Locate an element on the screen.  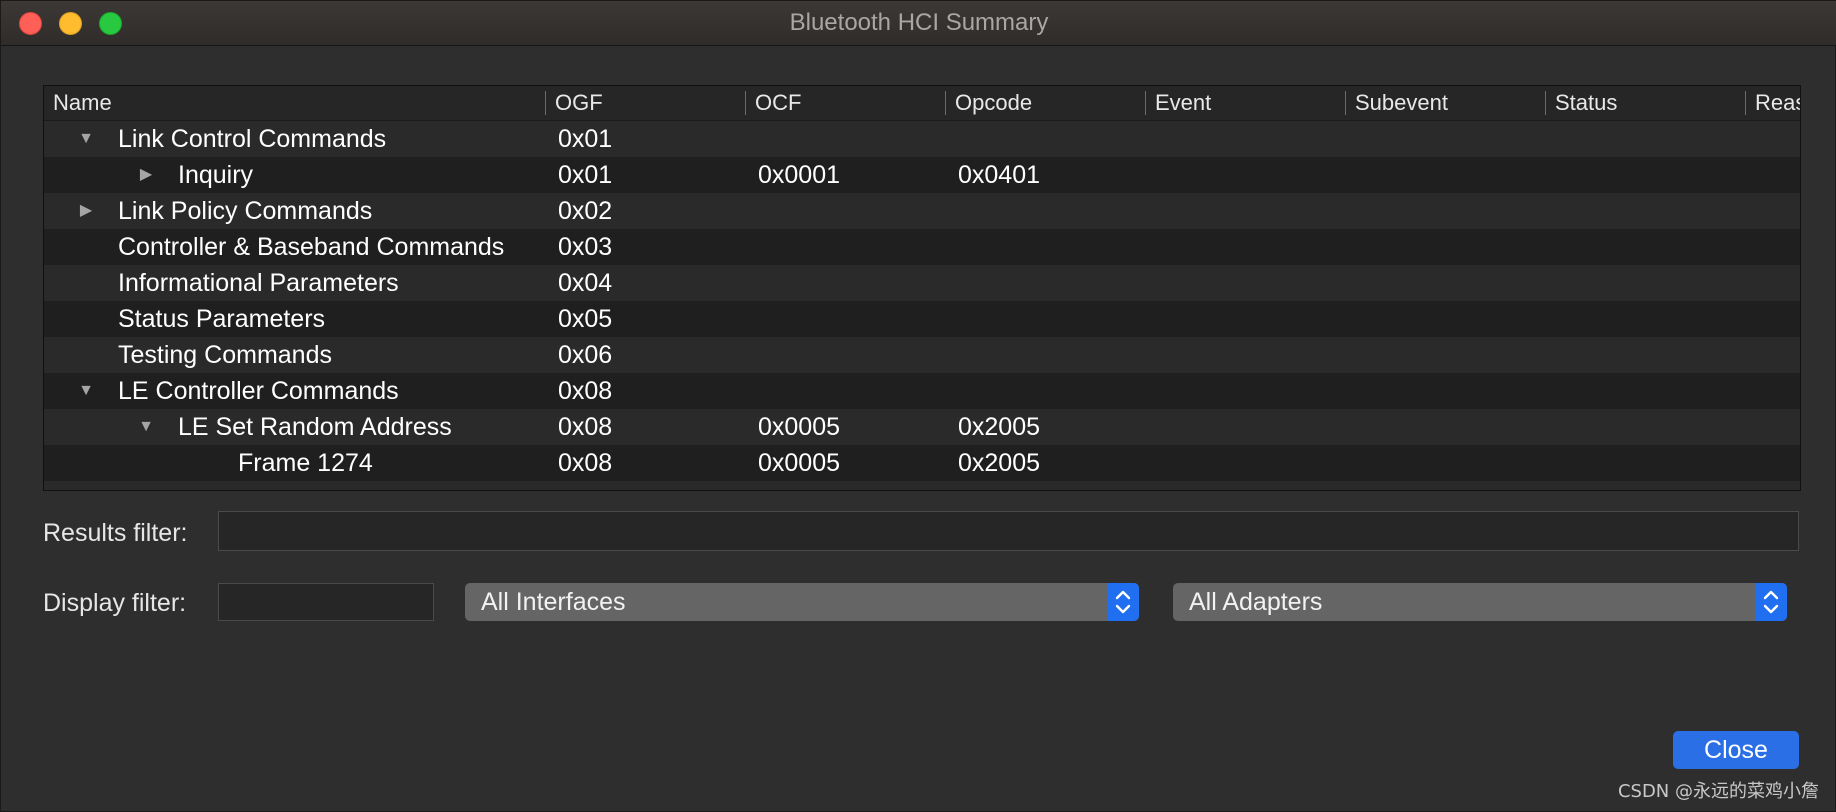
close-button: Close is located at coordinates (1736, 750).